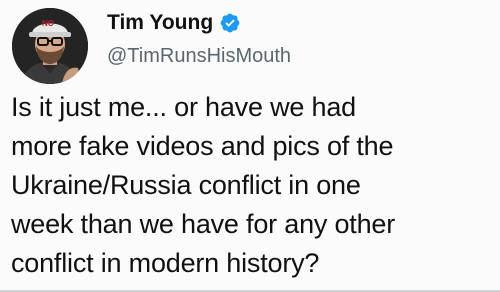  What do you see at coordinates (160, 22) in the screenshot?
I see `display-name-text: Tim Young` at bounding box center [160, 22].